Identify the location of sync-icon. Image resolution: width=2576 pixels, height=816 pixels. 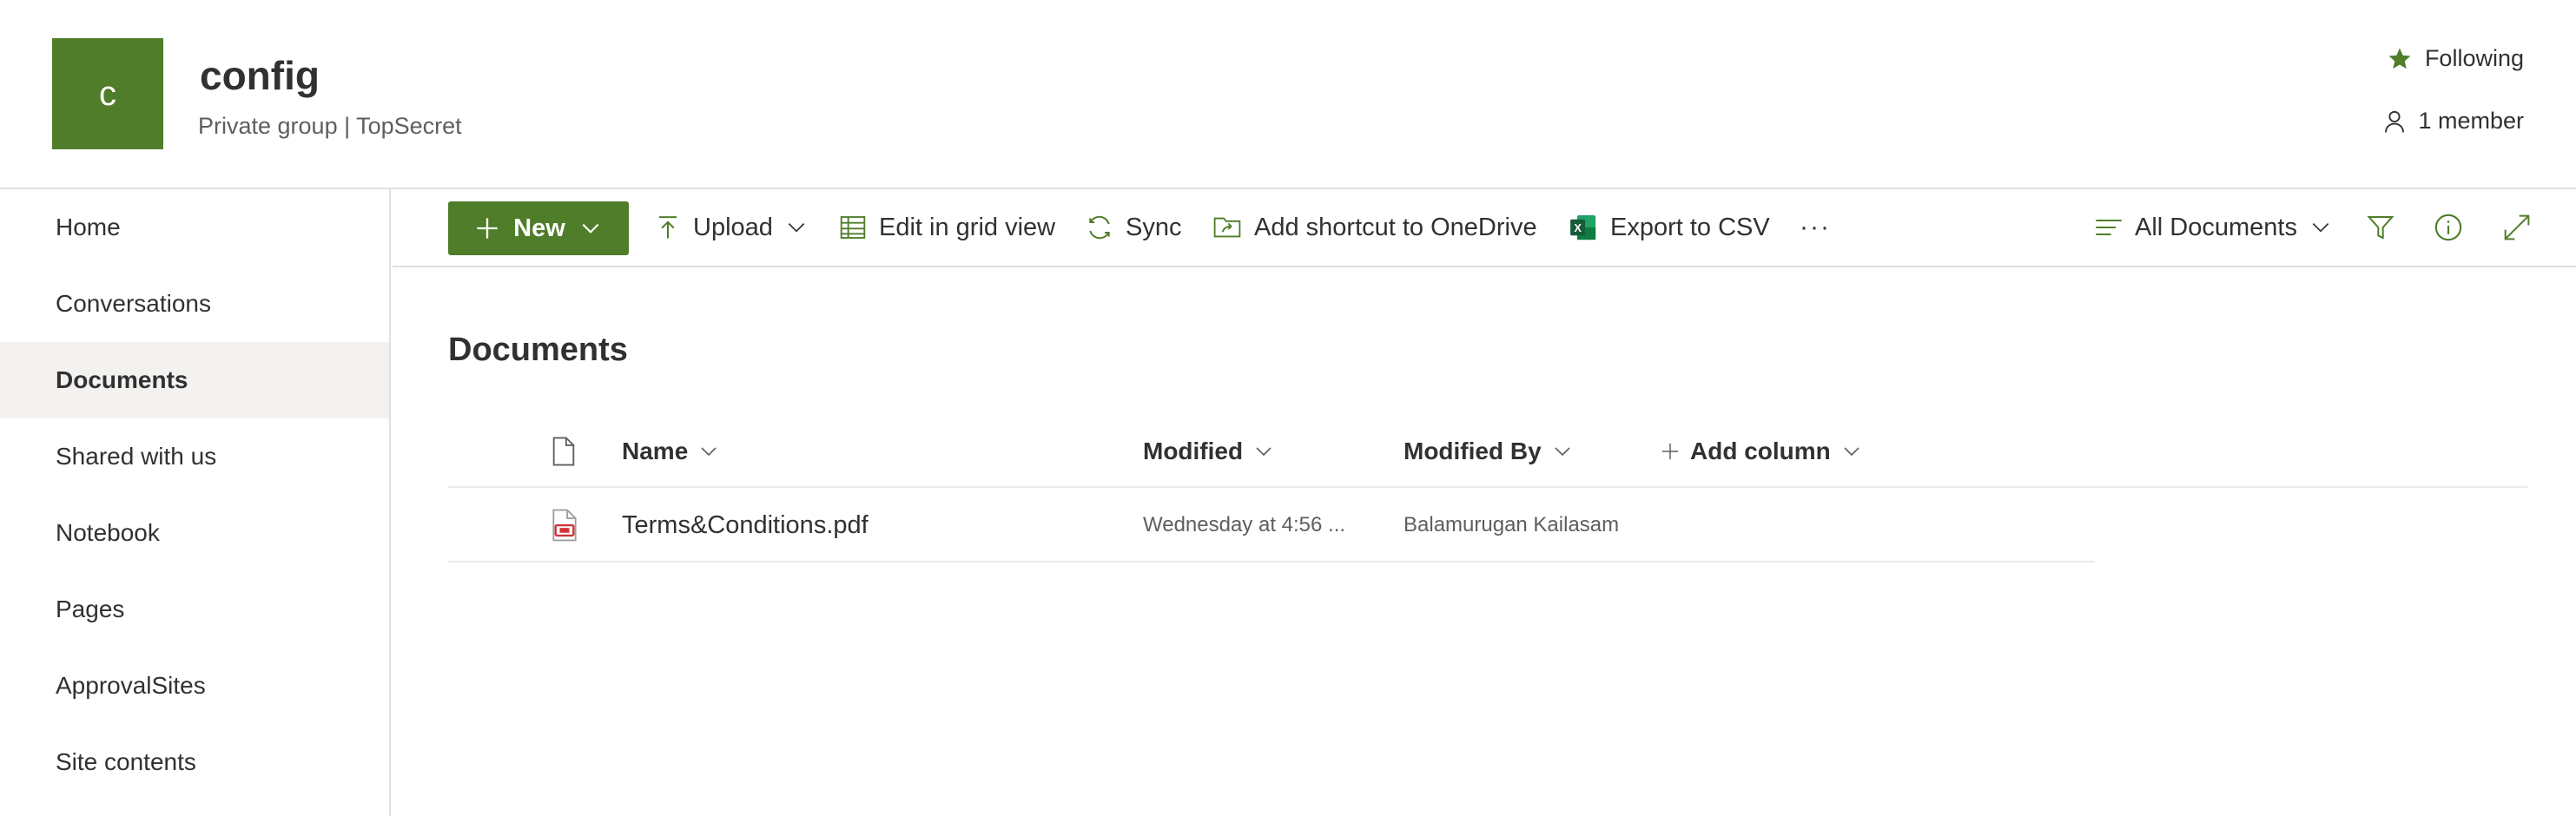
(1099, 227).